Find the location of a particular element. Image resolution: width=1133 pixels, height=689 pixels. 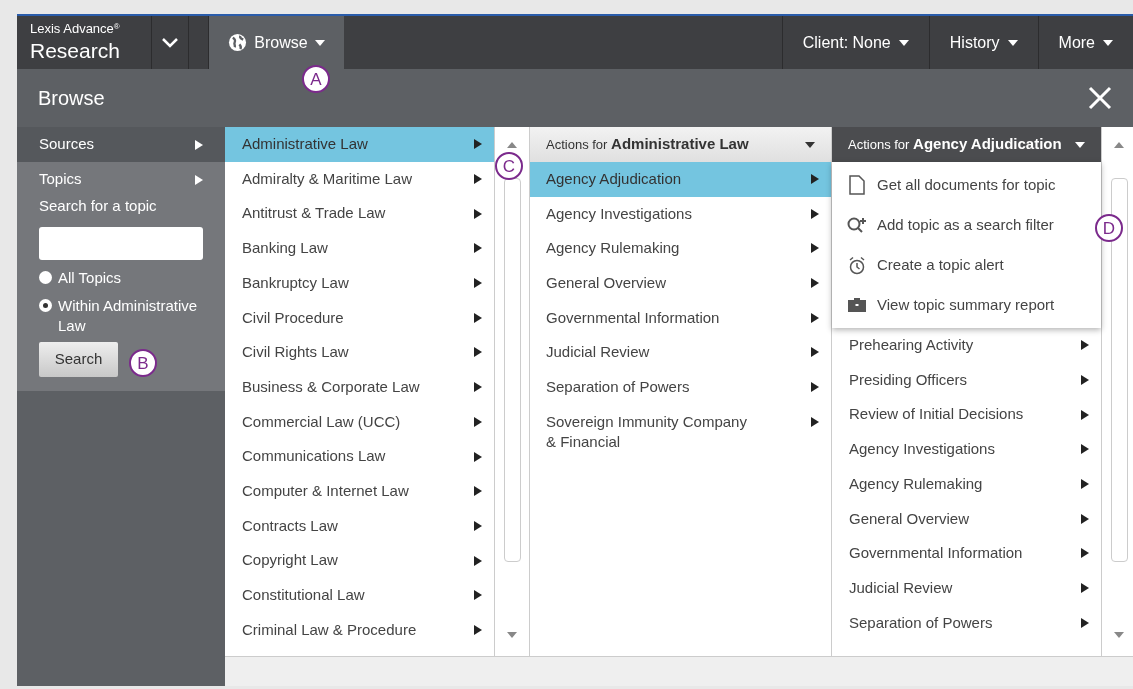

search-label: Search for a topic is located at coordinates (98, 206).